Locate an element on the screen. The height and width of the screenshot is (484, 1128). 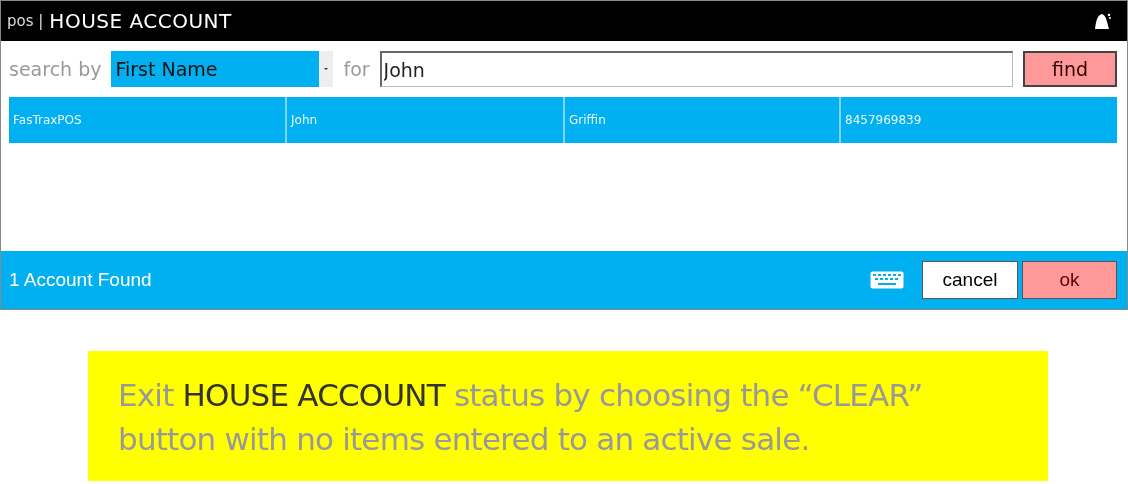
ok-button: ok is located at coordinates (1069, 280).